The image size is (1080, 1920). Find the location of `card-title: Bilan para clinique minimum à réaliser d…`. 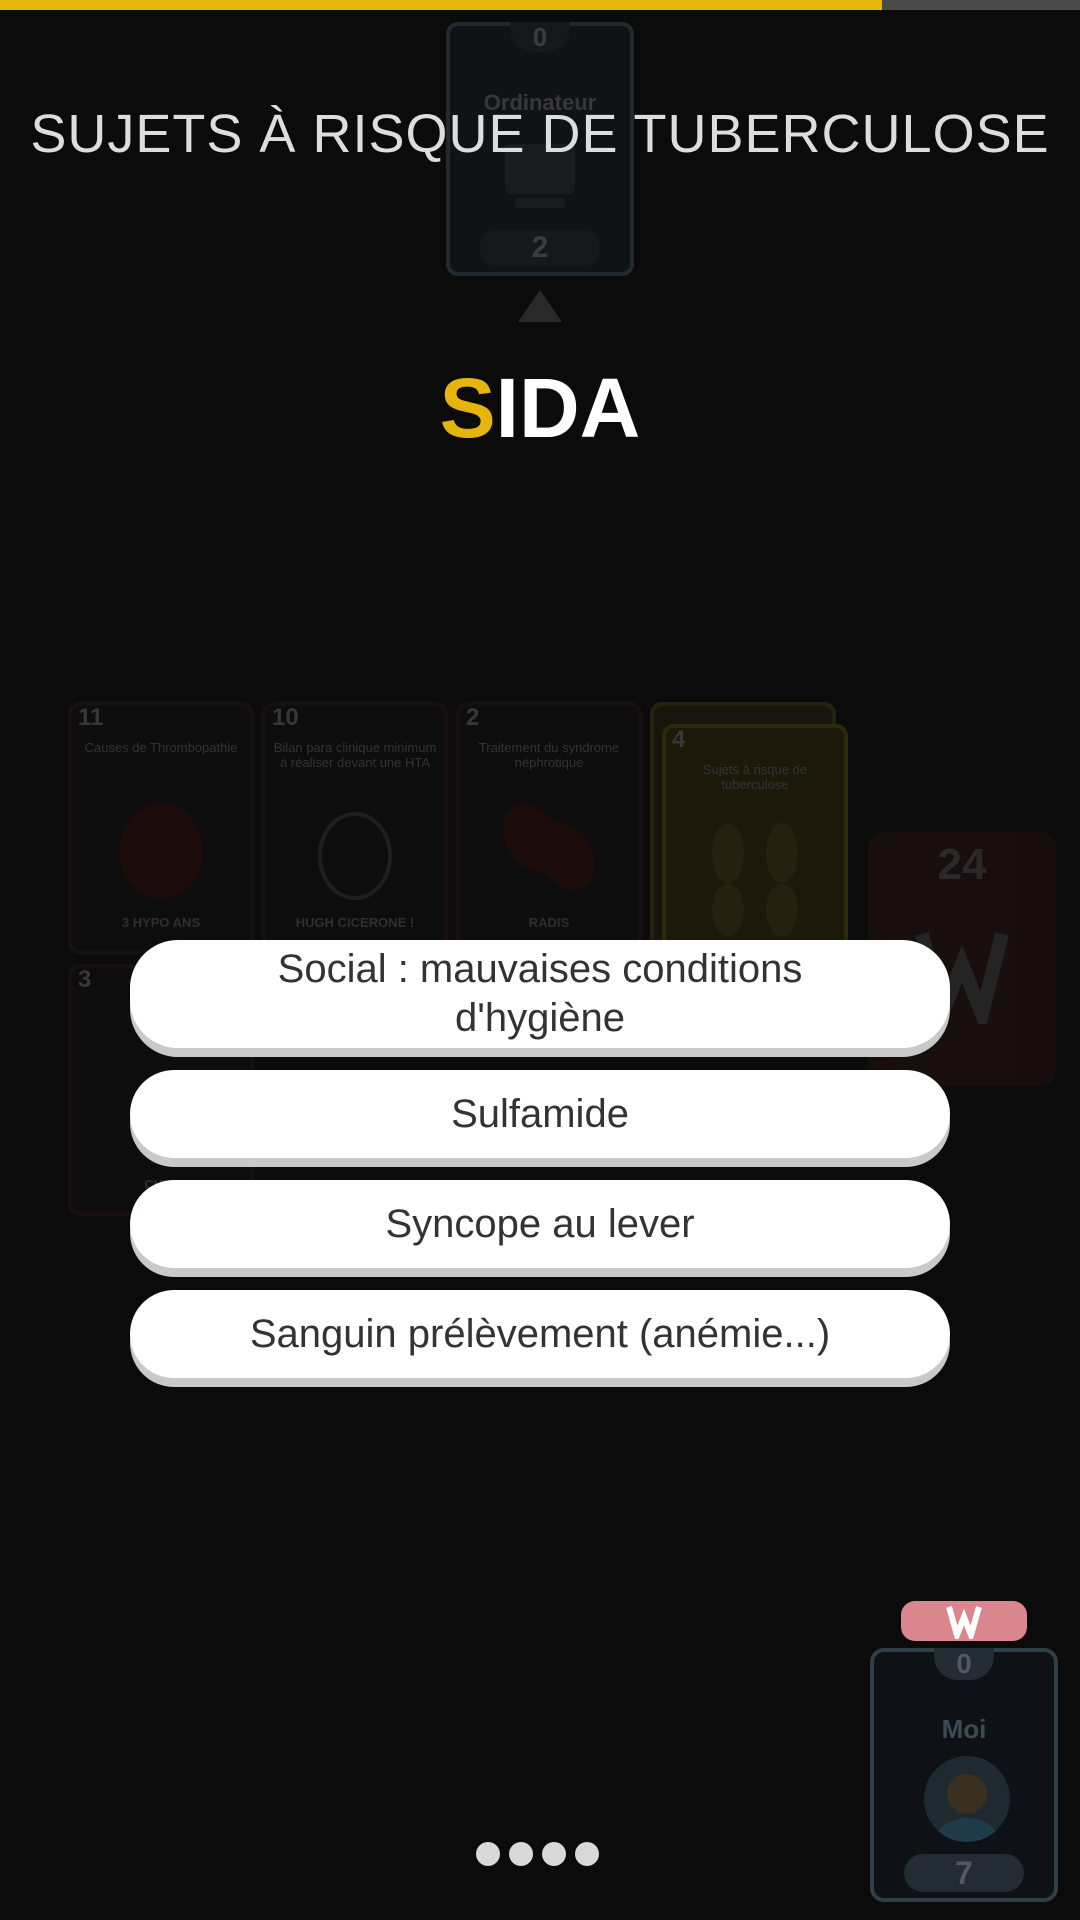

card-title: Bilan para clinique minimum à réaliser d… is located at coordinates (355, 755).